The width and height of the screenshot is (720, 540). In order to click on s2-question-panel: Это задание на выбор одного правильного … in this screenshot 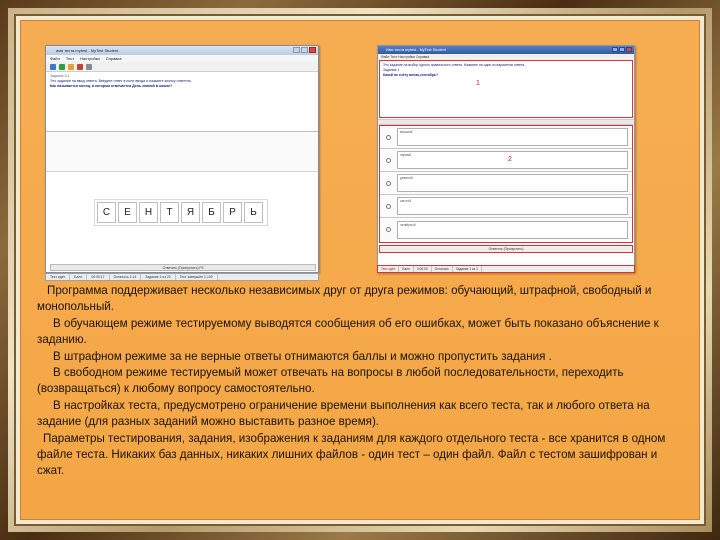, I will do `click(506, 89)`.